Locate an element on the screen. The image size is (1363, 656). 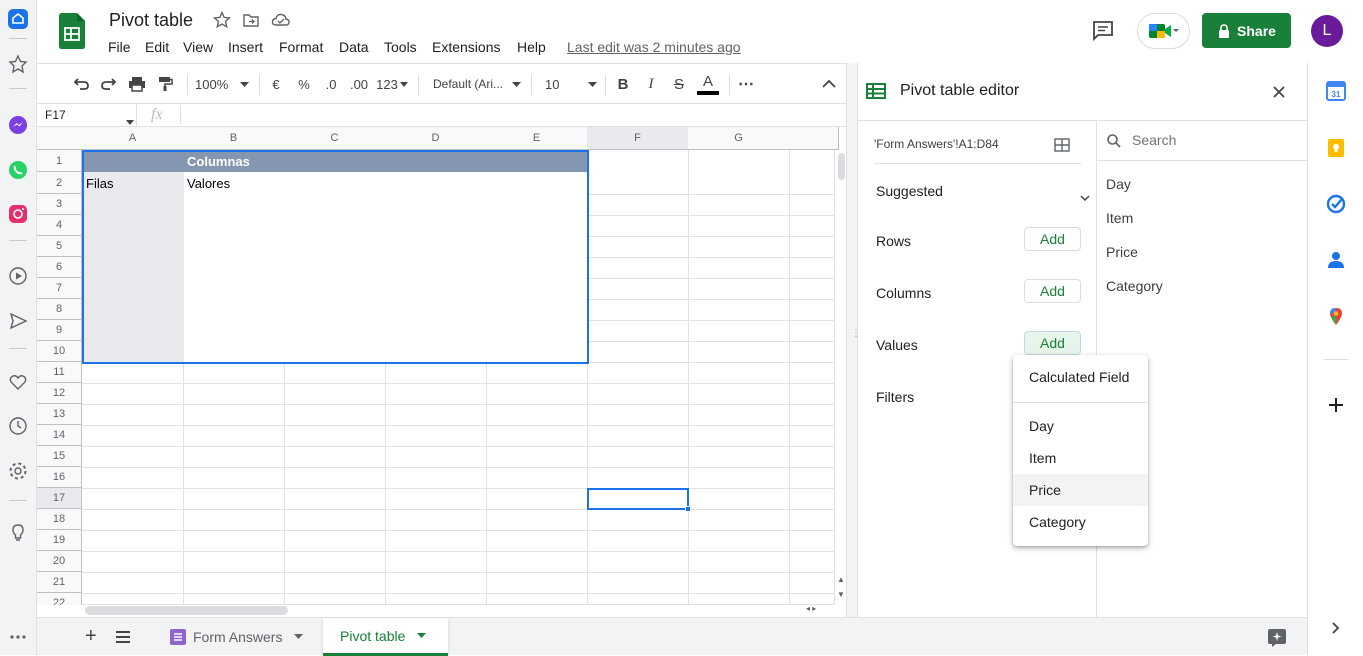
tasks-icon is located at coordinates (1336, 204).